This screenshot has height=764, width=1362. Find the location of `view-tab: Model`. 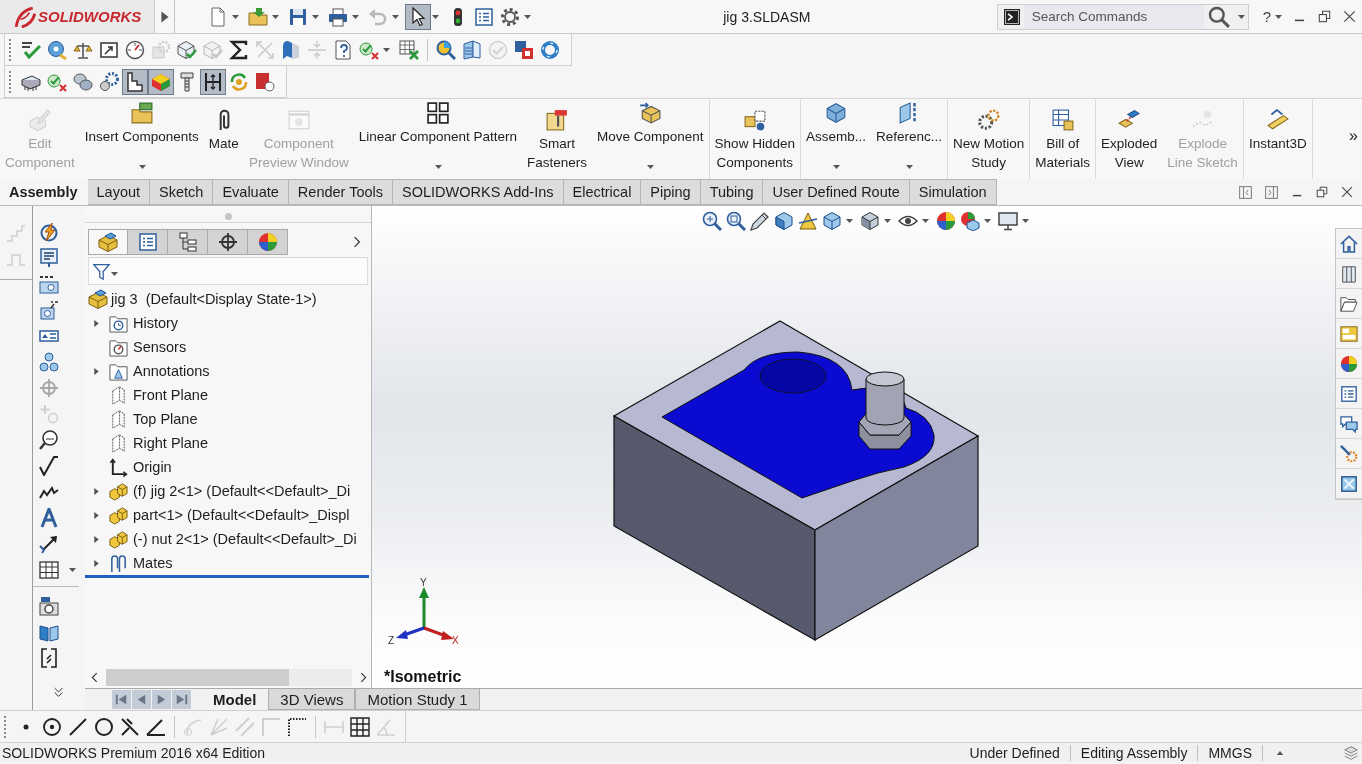

view-tab: Model is located at coordinates (235, 699).